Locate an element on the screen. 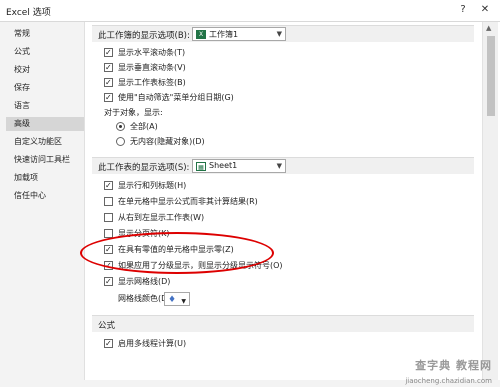 This screenshot has width=500, height=387. show-sheet-tabs-checkbox is located at coordinates (108, 83).